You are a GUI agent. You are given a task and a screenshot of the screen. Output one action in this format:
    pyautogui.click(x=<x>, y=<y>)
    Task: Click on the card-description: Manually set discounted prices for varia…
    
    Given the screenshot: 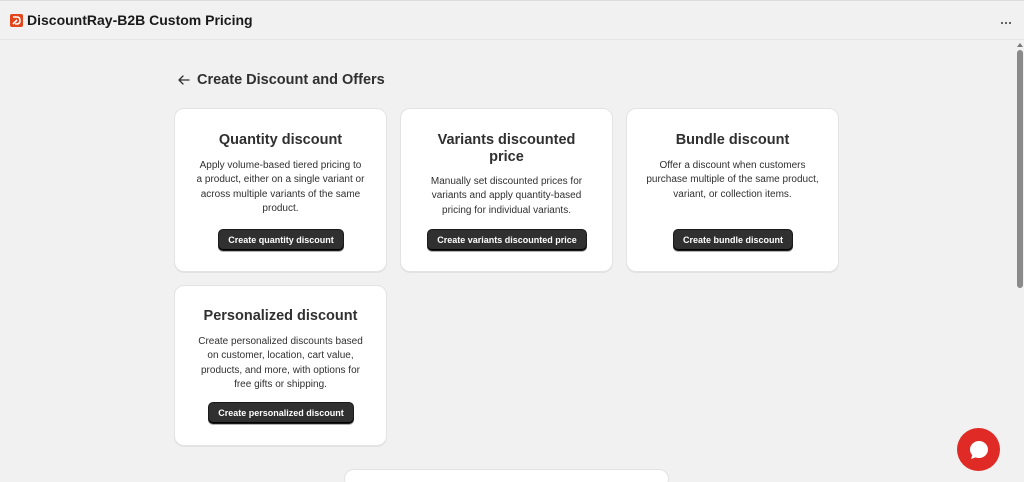 What is the action you would take?
    pyautogui.click(x=506, y=196)
    